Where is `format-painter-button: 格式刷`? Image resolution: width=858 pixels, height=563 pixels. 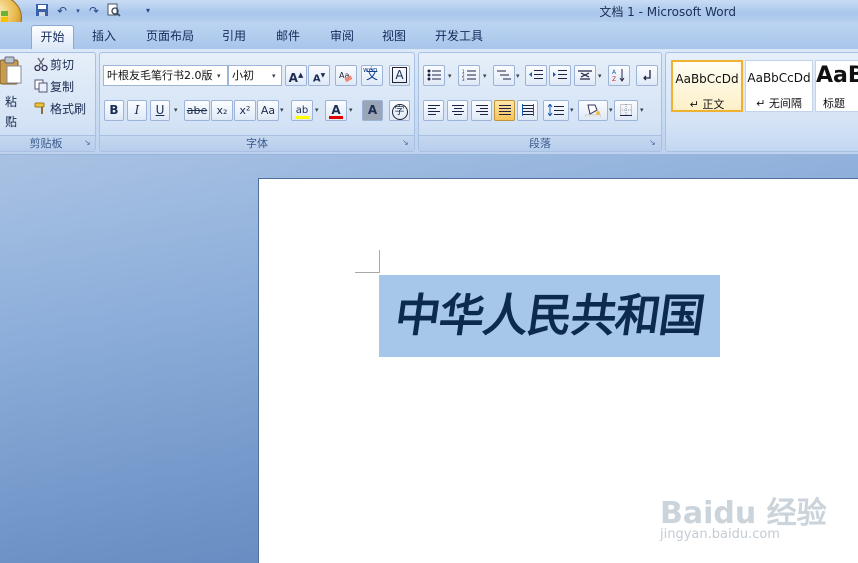
format-painter-button: 格式刷 is located at coordinates (70, 109).